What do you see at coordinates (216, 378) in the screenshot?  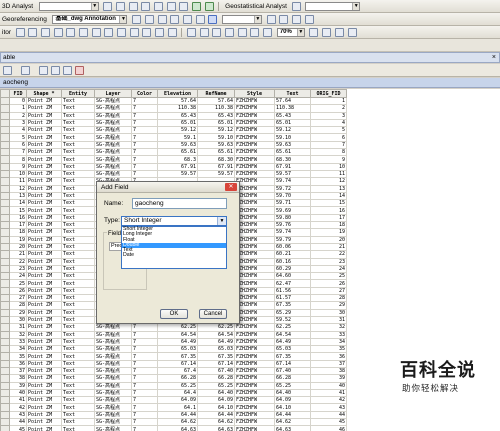 I see `table-cell: 66.28` at bounding box center [216, 378].